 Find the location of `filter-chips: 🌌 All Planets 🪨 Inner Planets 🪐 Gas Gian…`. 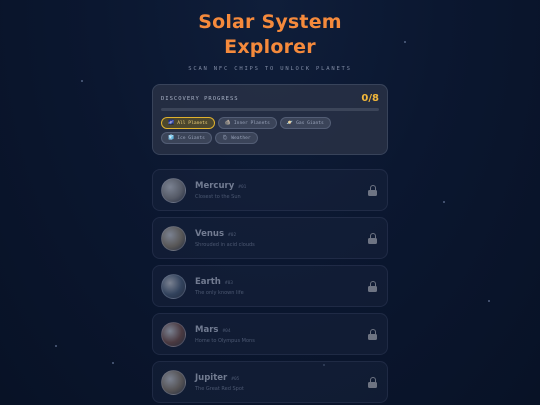

filter-chips: 🌌 All Planets 🪨 Inner Planets 🪐 Gas Gian… is located at coordinates (270, 130).